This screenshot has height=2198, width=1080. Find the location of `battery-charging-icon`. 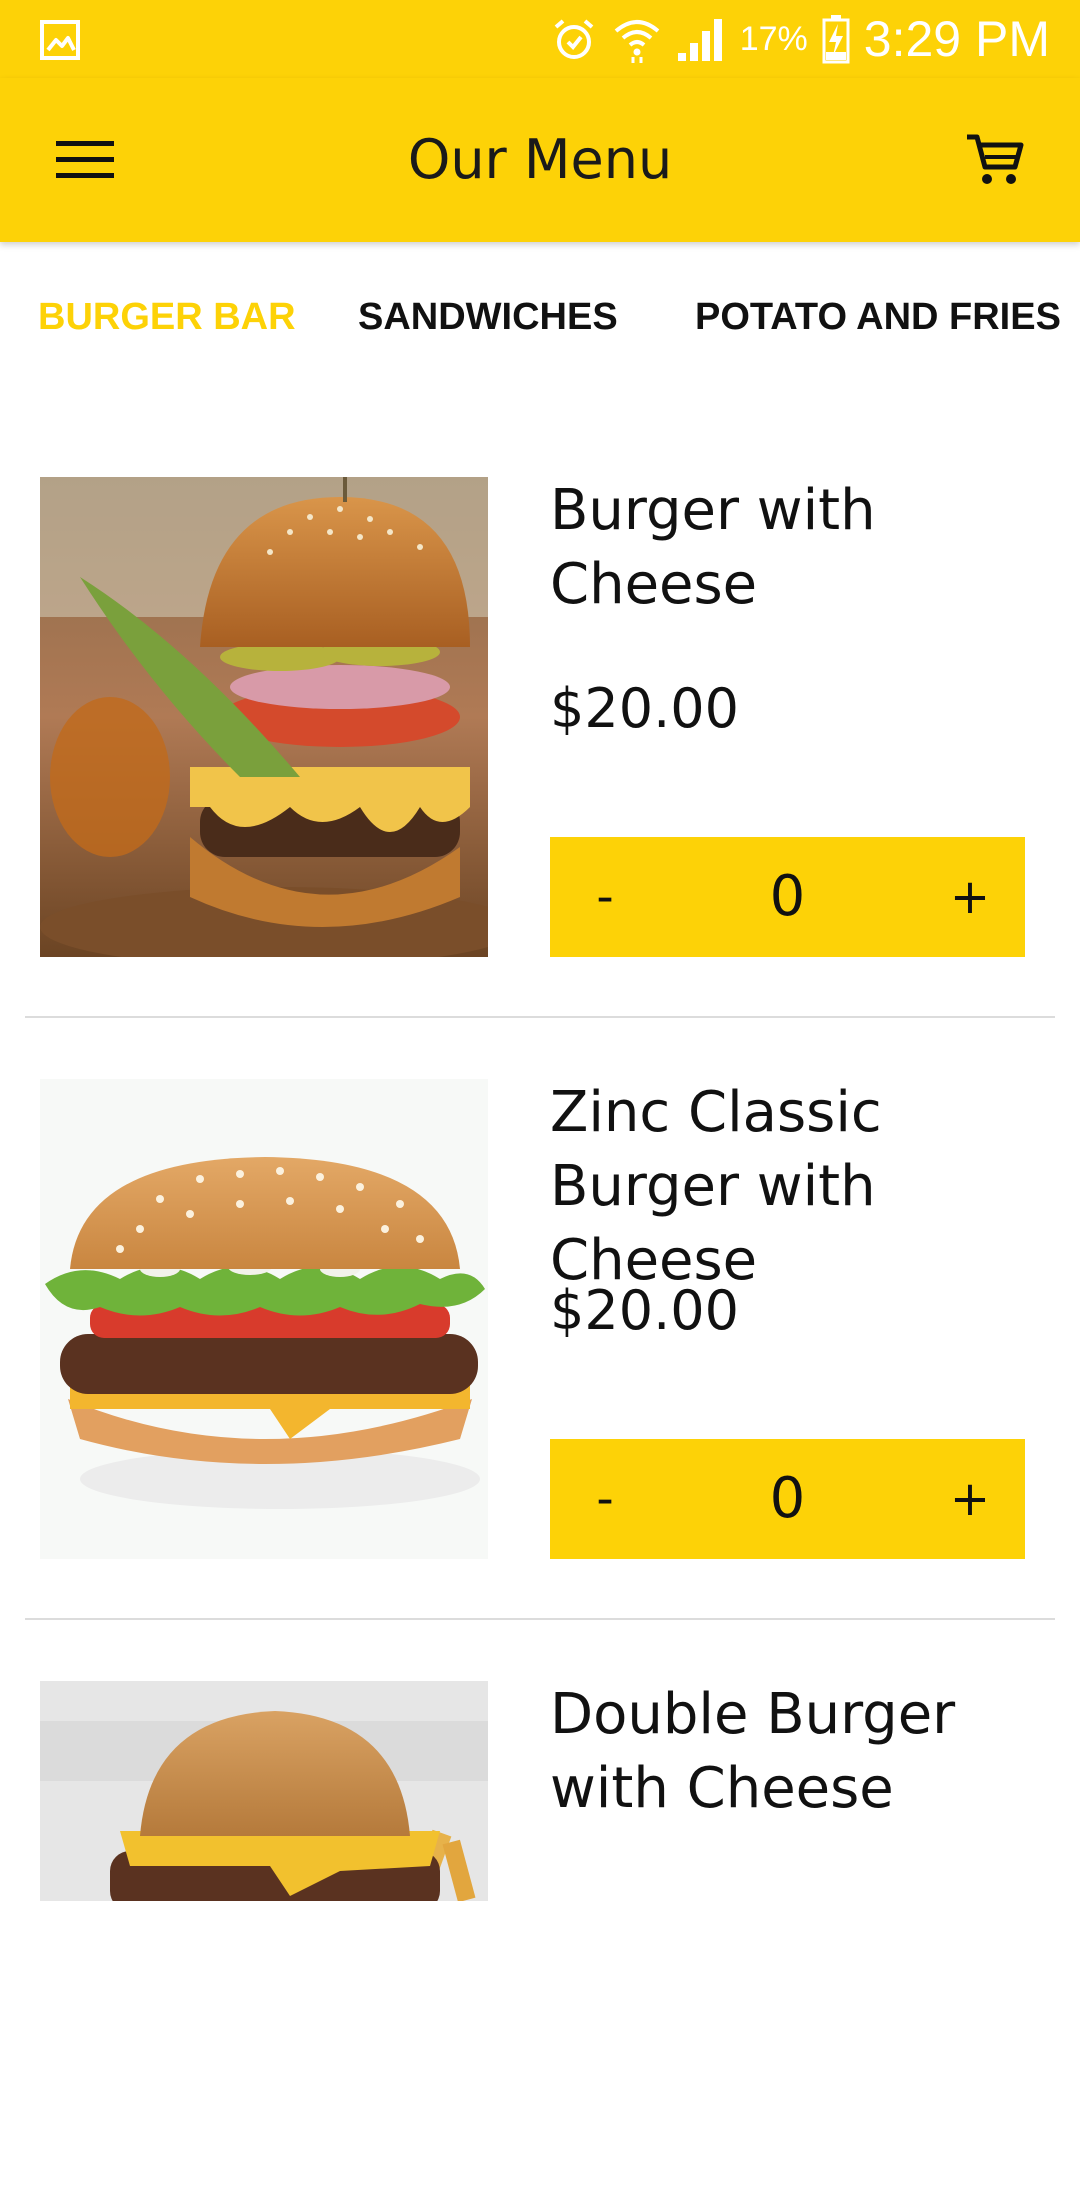

battery-charging-icon is located at coordinates (836, 39).